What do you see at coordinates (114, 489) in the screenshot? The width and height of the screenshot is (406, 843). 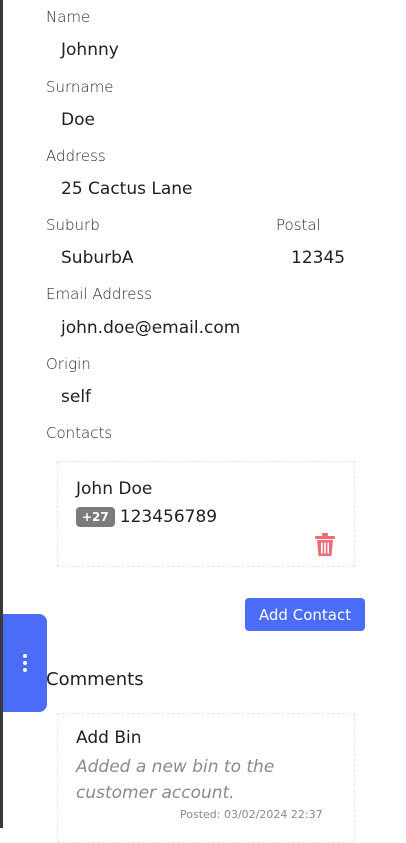 I see `contact-name: John Doe` at bounding box center [114, 489].